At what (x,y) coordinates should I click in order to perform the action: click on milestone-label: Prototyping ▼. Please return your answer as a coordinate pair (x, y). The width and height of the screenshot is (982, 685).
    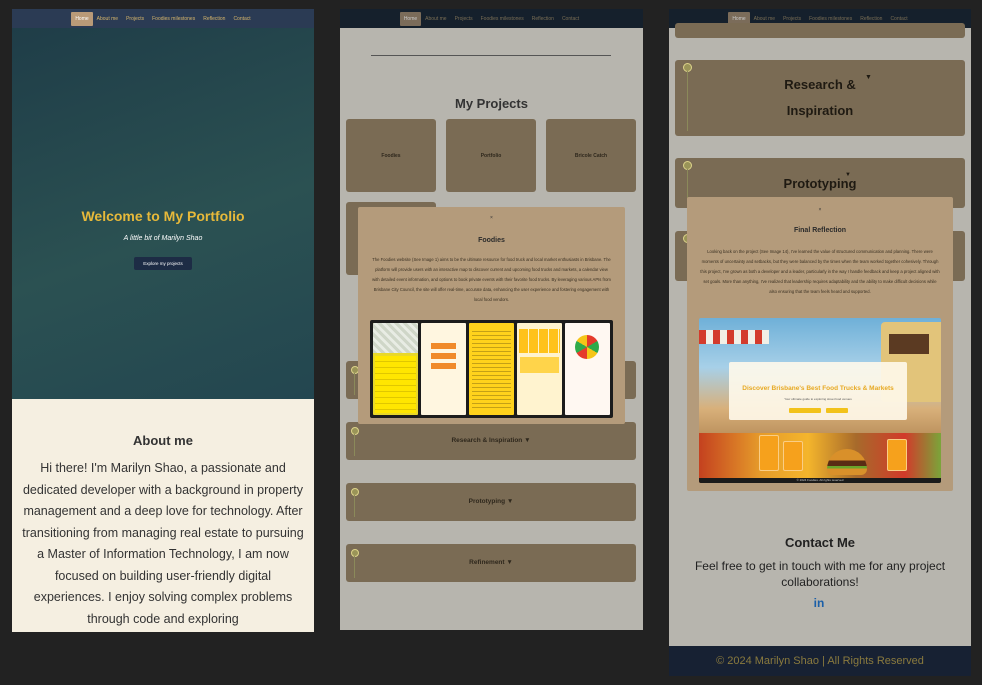
    Looking at the image, I should click on (491, 501).